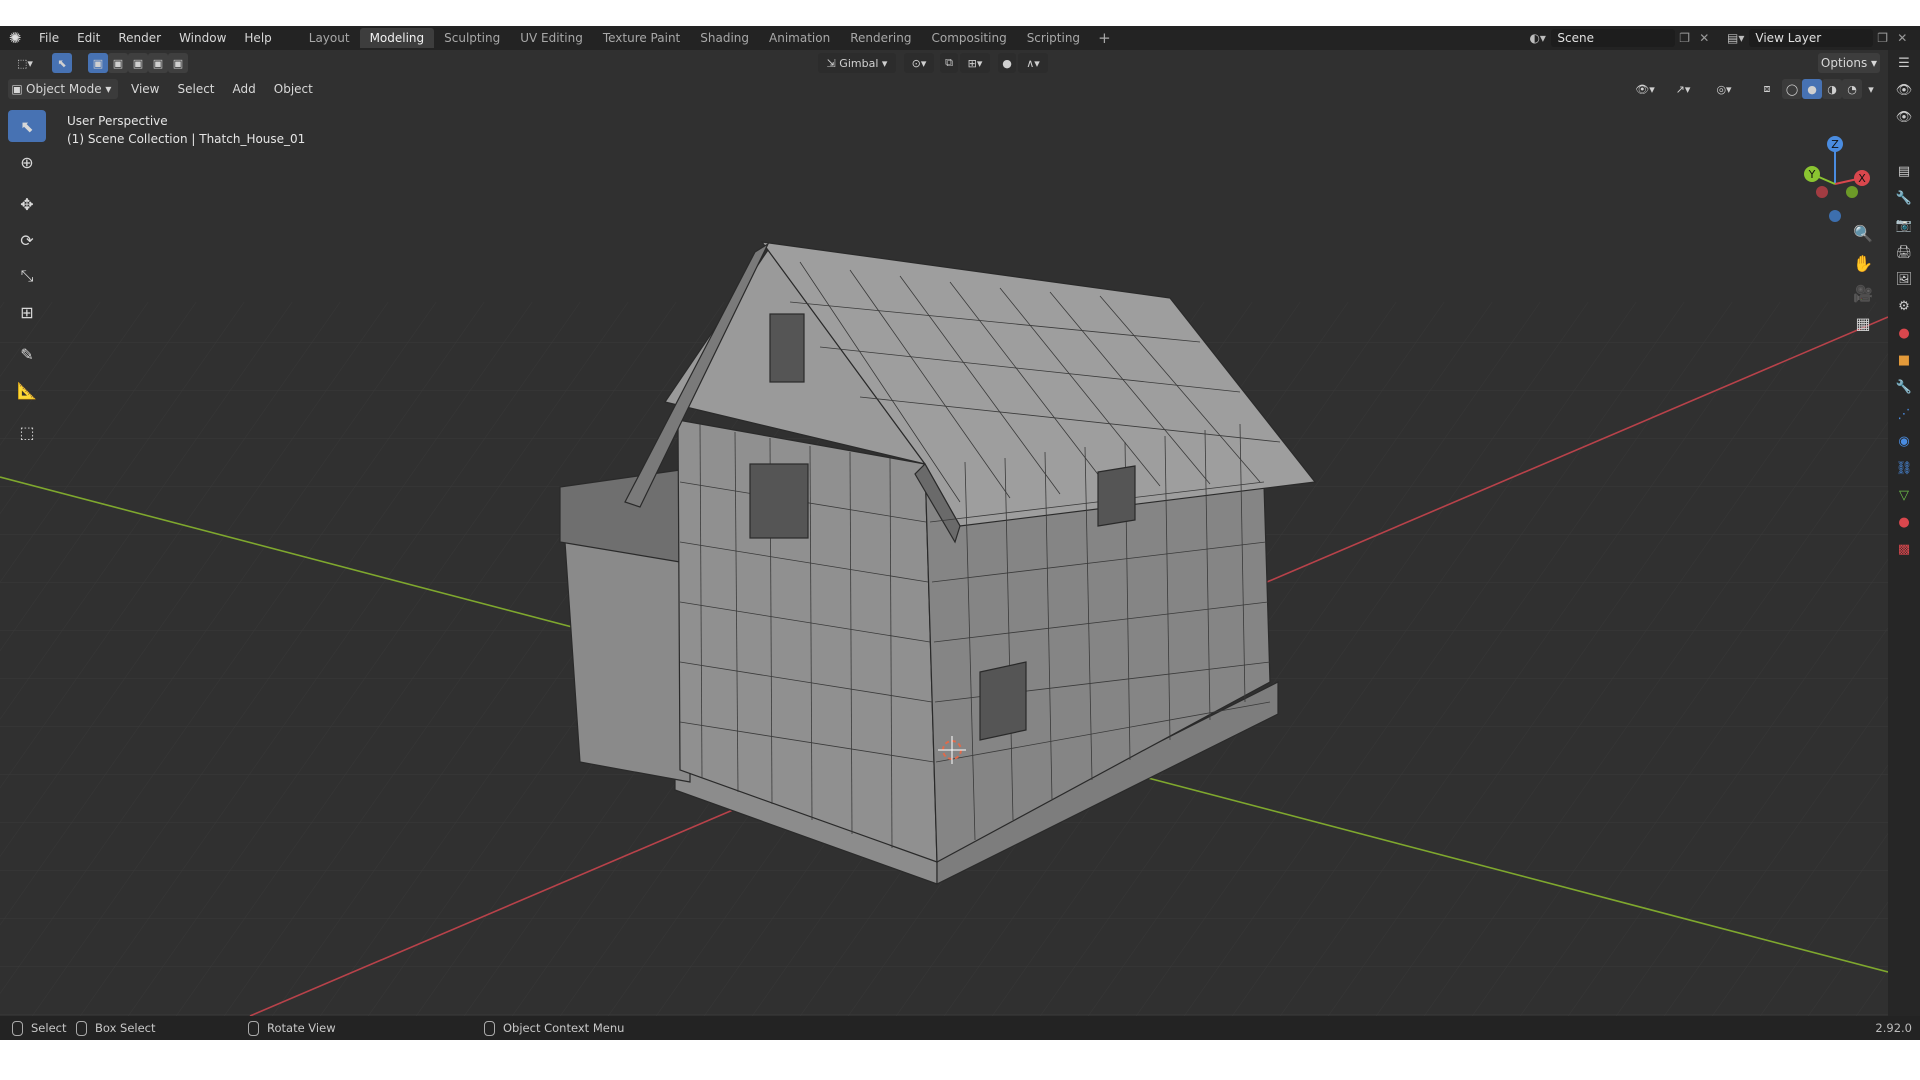 The width and height of the screenshot is (1920, 1080). I want to click on perspective-toggle-icon: ▦, so click(1863, 323).